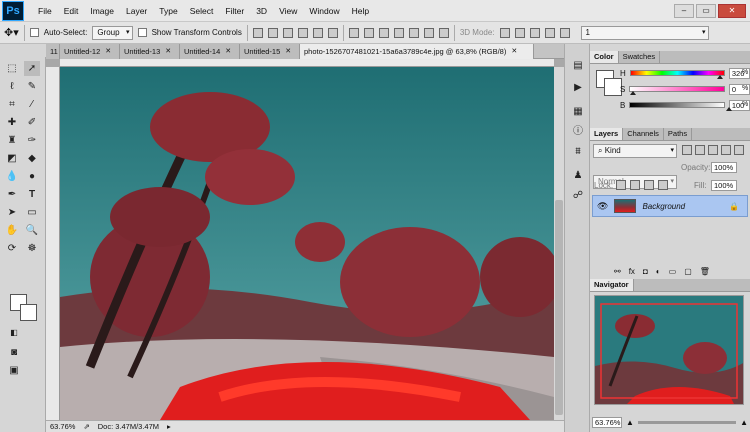  What do you see at coordinates (302, 32) in the screenshot?
I see `align-left-icon` at bounding box center [302, 32].